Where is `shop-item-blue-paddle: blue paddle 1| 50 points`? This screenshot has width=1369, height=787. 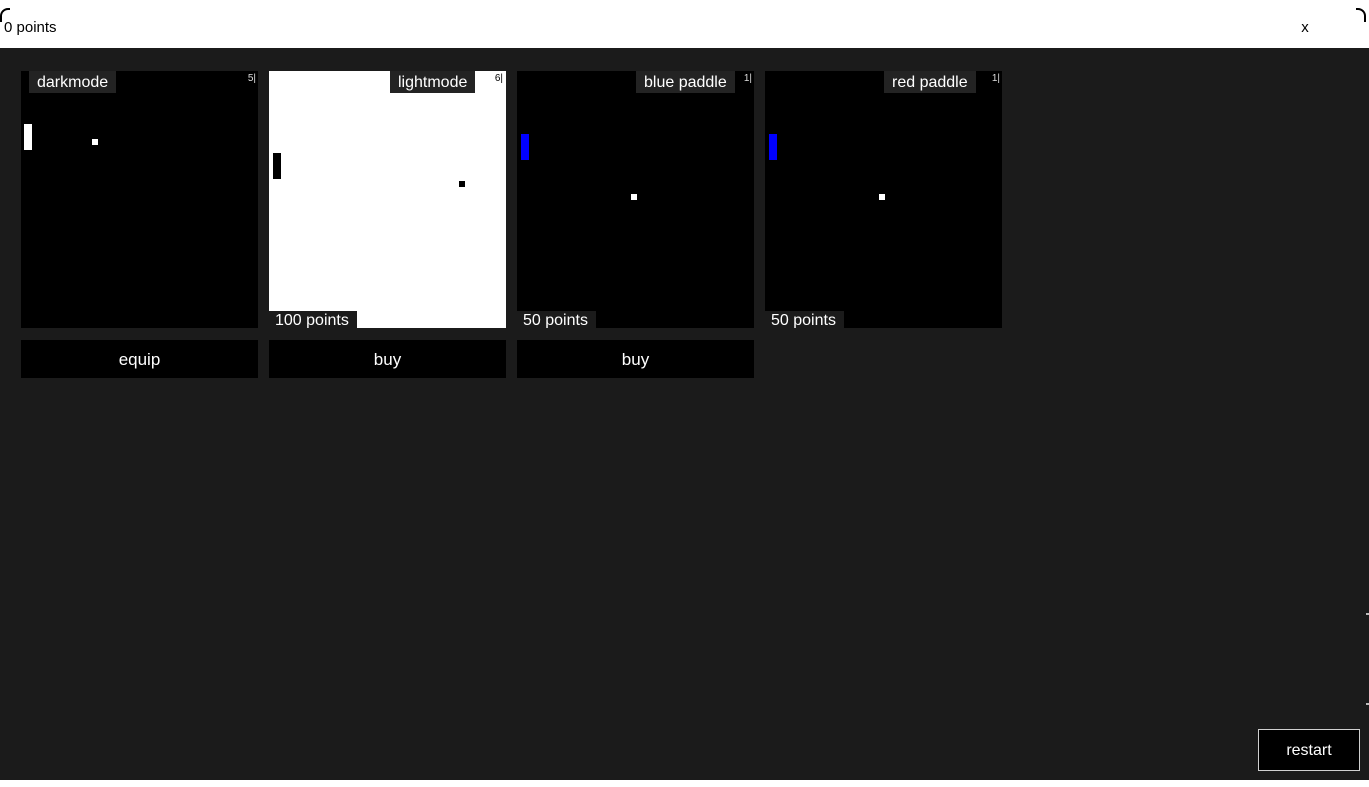 shop-item-blue-paddle: blue paddle 1| 50 points is located at coordinates (635, 199).